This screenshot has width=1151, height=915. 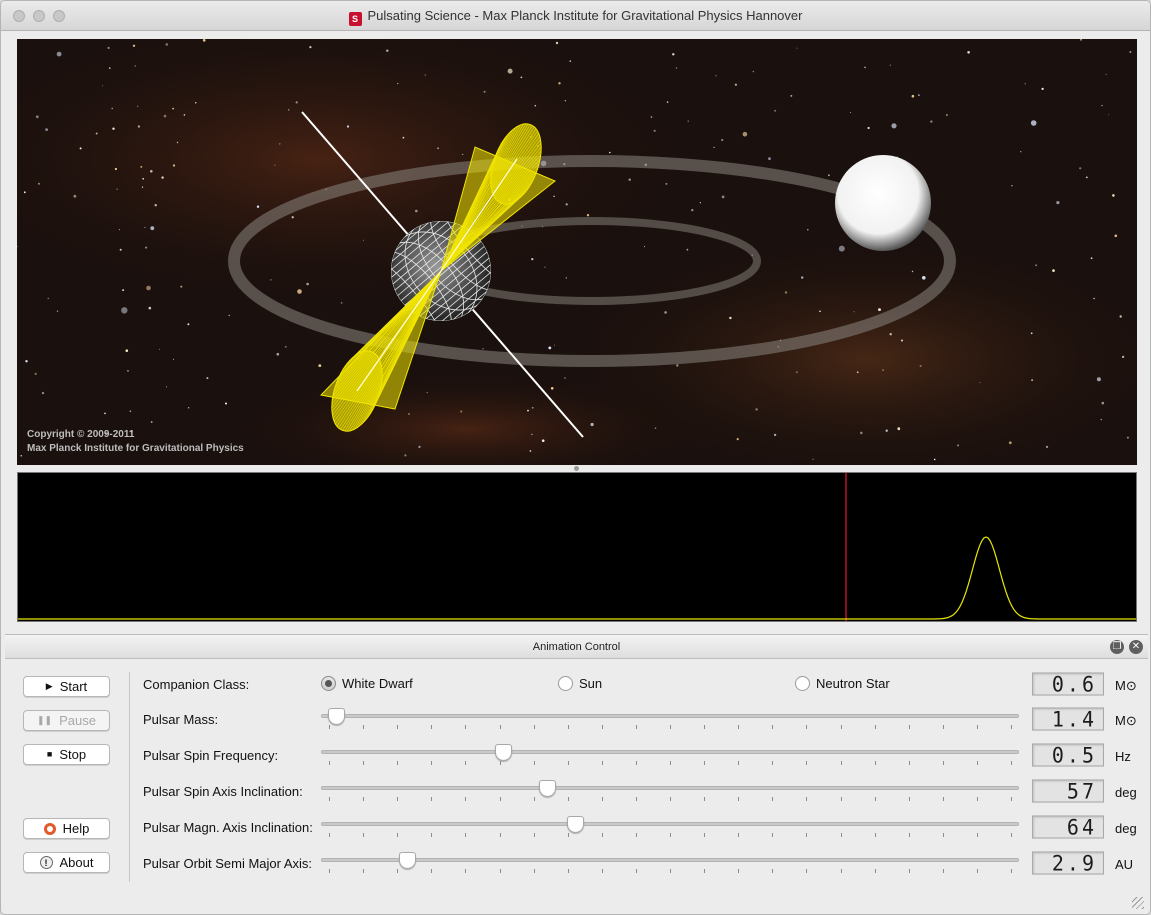 What do you see at coordinates (66, 828) in the screenshot?
I see `help-button: Help` at bounding box center [66, 828].